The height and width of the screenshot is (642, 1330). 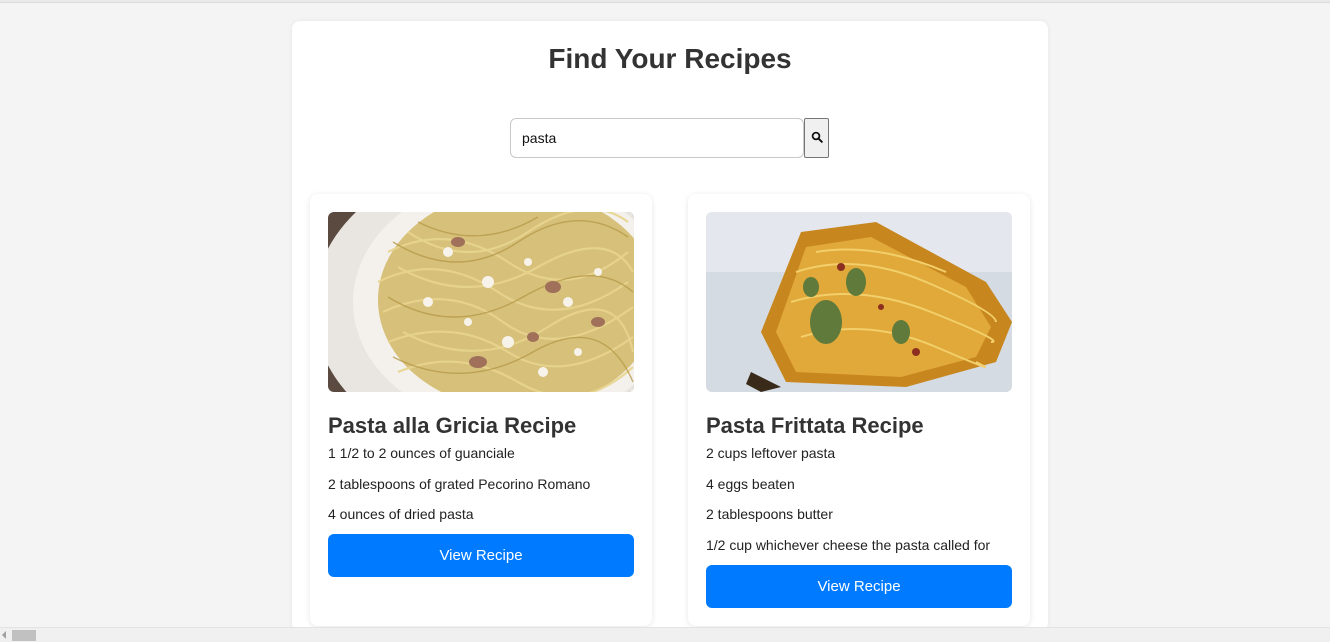 I want to click on ingredient-item: 2 tablespoons of grated Pecorino Romano, so click(x=459, y=483).